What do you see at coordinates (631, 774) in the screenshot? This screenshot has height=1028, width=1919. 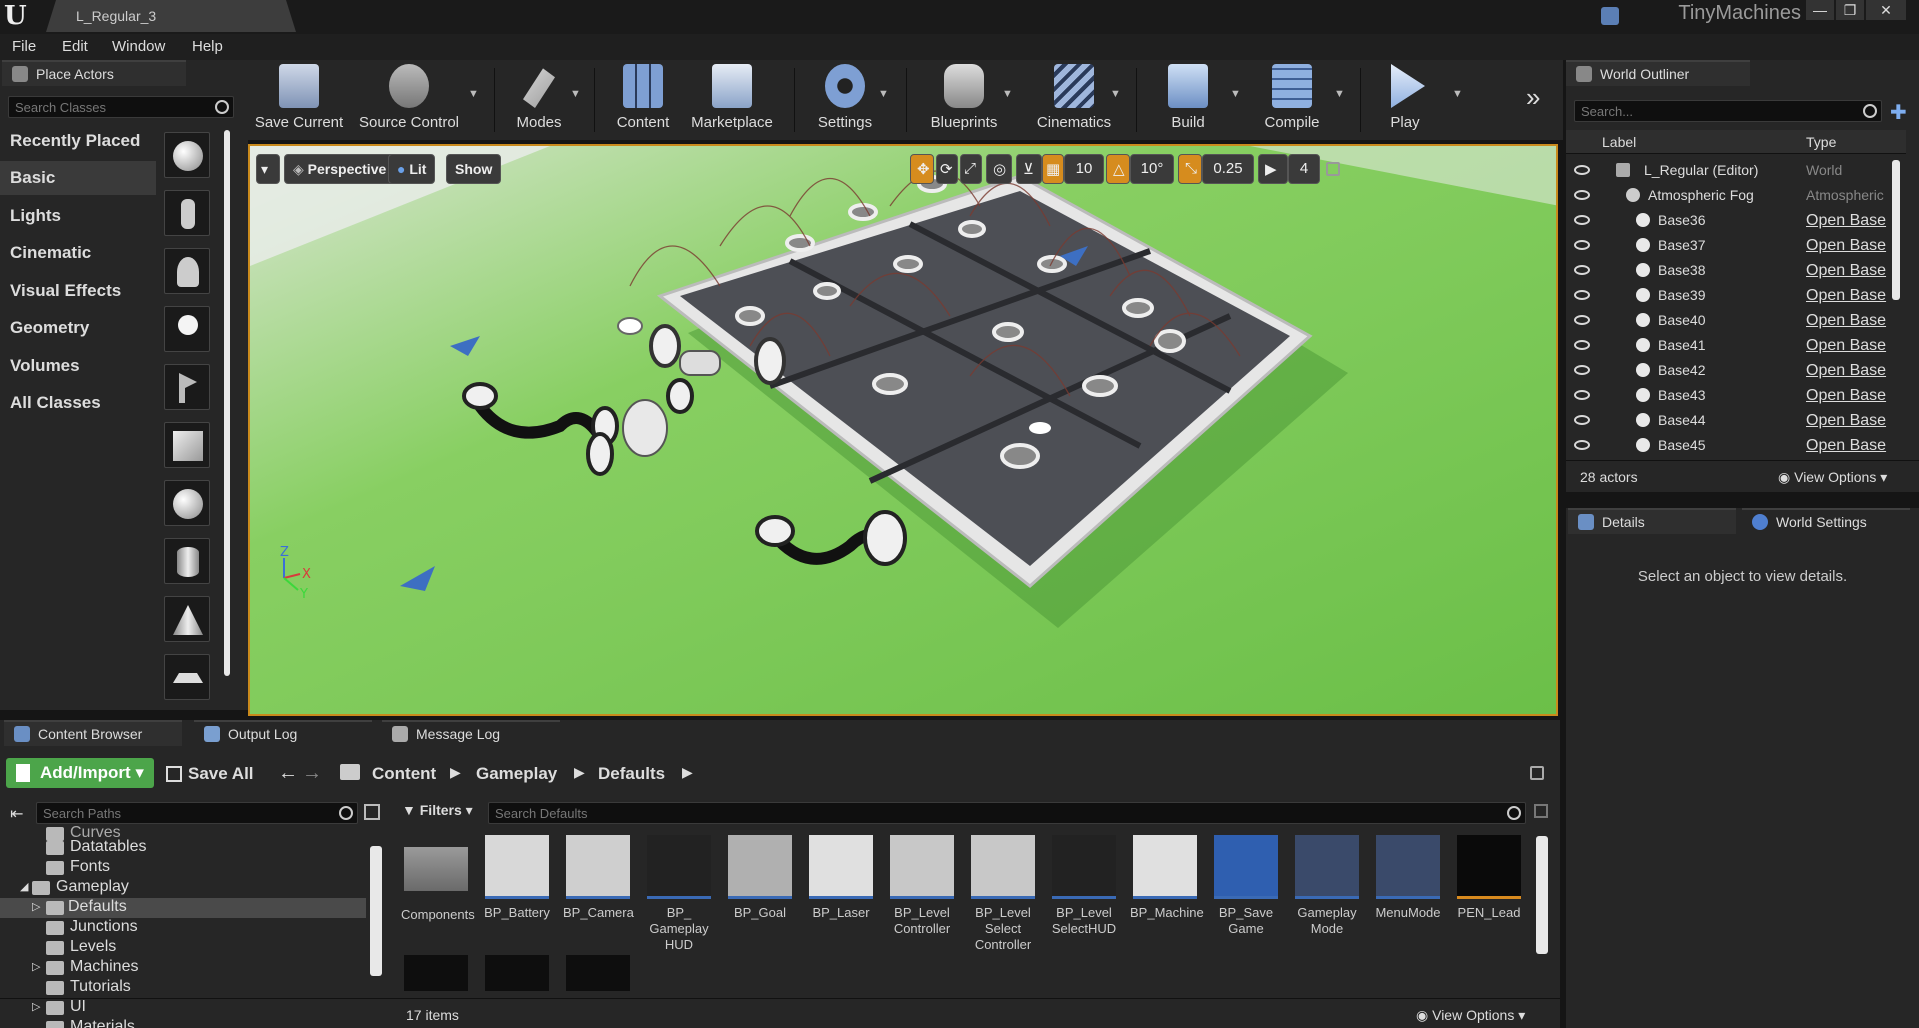 I see `breadcrumb-defaults: Defaults` at bounding box center [631, 774].